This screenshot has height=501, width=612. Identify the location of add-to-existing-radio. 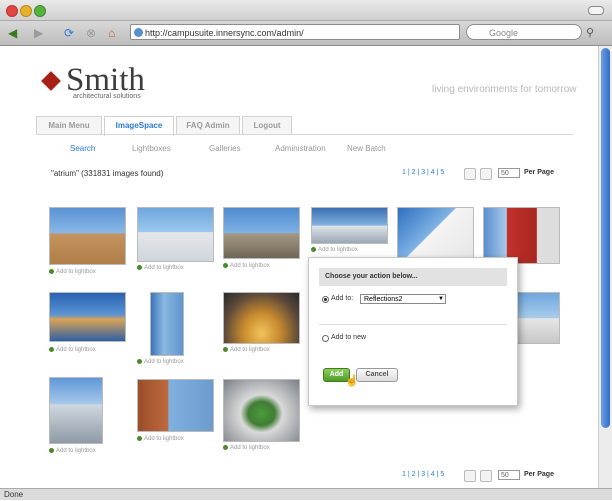
(325, 299).